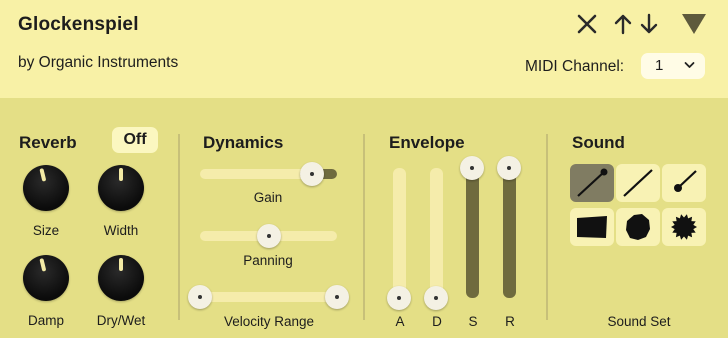 The height and width of the screenshot is (338, 728). Describe the element at coordinates (400, 321) in the screenshot. I see `envelope-attack-label: A` at that location.